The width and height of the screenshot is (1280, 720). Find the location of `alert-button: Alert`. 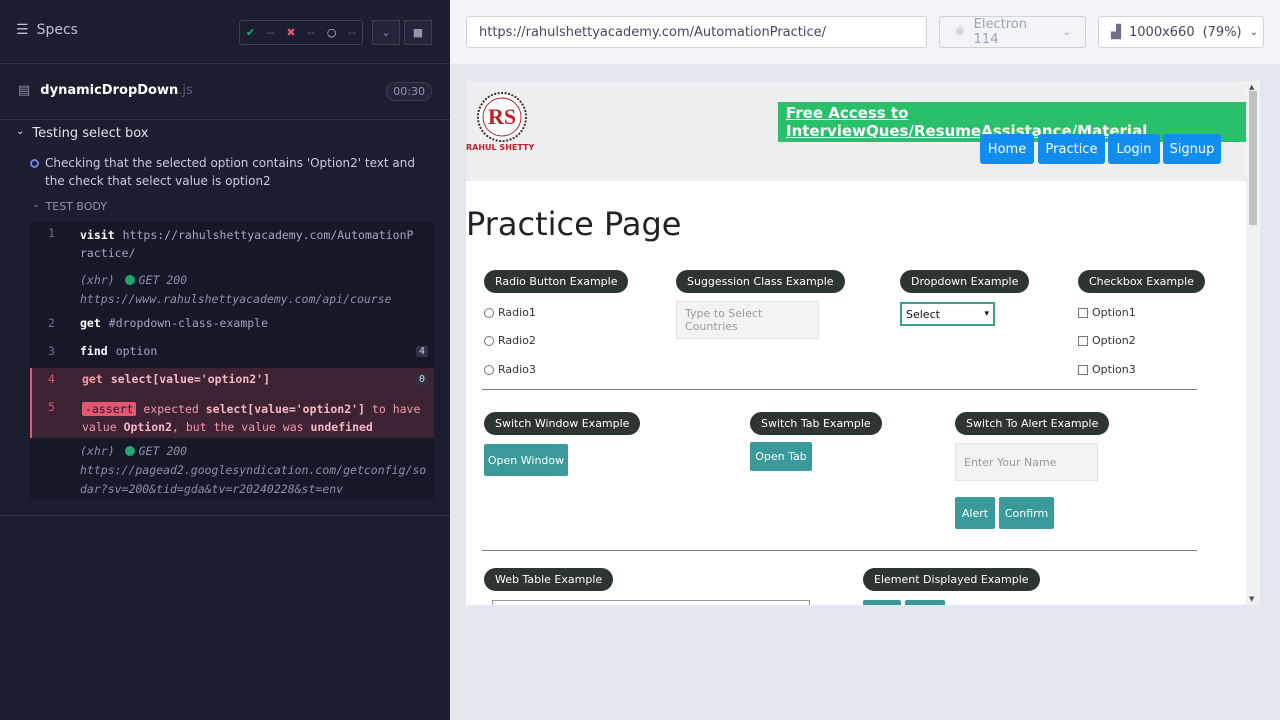

alert-button: Alert is located at coordinates (975, 513).